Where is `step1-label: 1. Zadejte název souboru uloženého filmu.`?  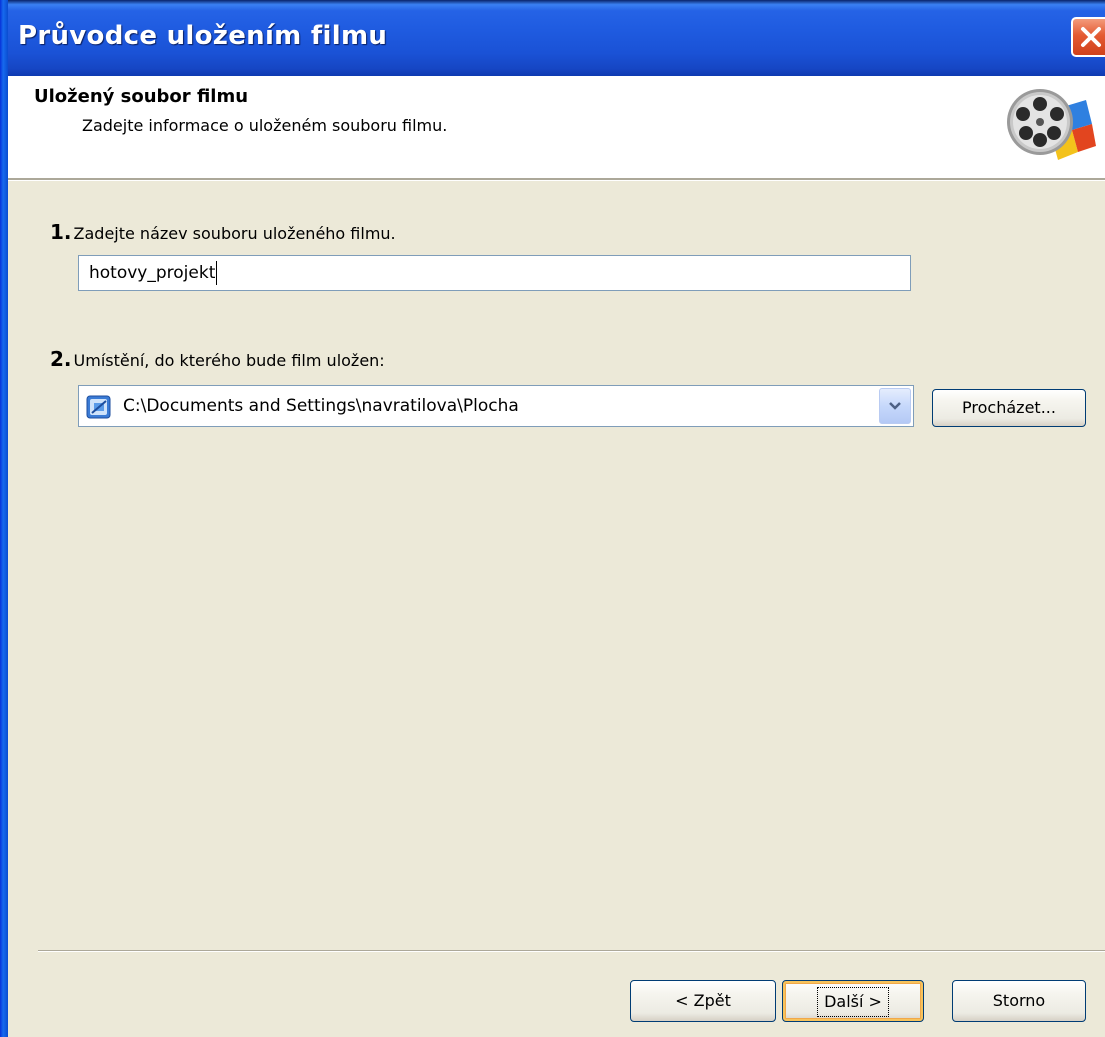
step1-label: 1. Zadejte název souboru uloženého filmu. is located at coordinates (223, 232).